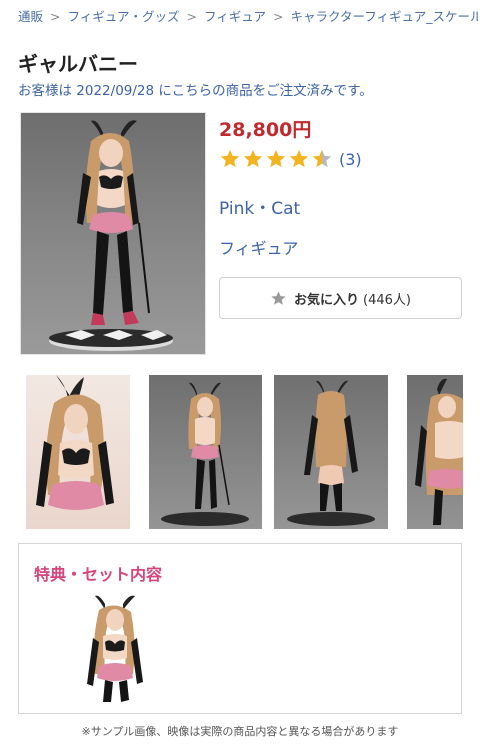  I want to click on breadcrumb-item-figure: フィギュア, so click(235, 16).